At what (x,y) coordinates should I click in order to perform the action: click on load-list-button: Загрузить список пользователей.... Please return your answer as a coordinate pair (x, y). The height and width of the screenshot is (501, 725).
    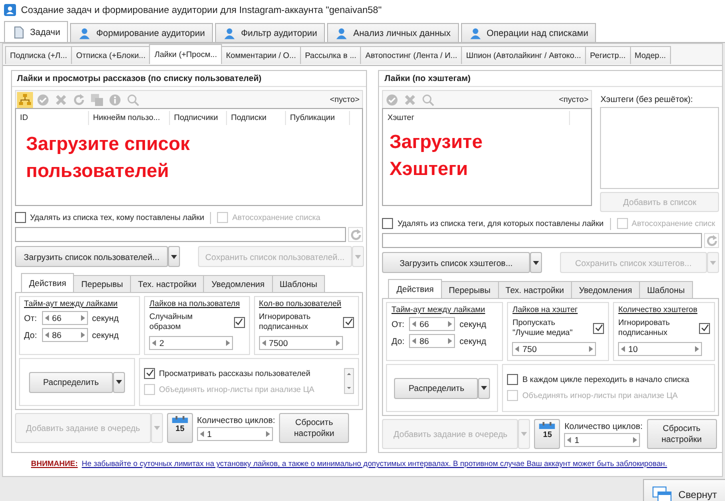
    Looking at the image, I should click on (91, 256).